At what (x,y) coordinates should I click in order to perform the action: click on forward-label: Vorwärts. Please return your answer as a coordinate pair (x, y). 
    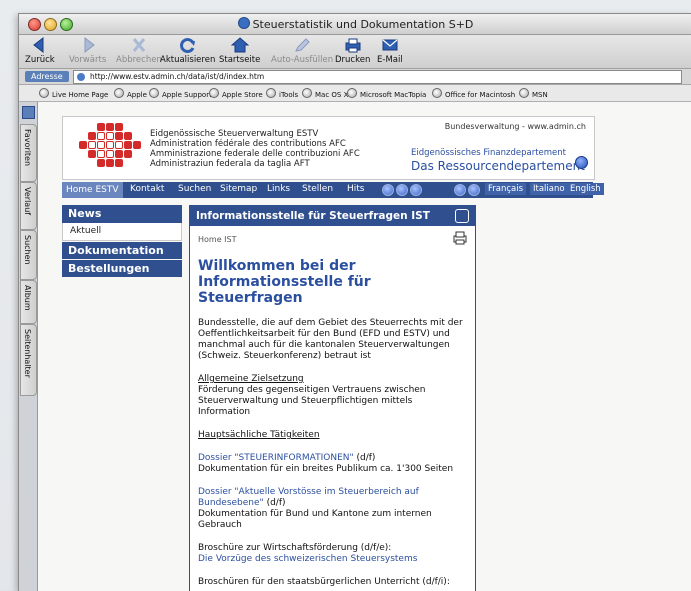
    Looking at the image, I should click on (88, 60).